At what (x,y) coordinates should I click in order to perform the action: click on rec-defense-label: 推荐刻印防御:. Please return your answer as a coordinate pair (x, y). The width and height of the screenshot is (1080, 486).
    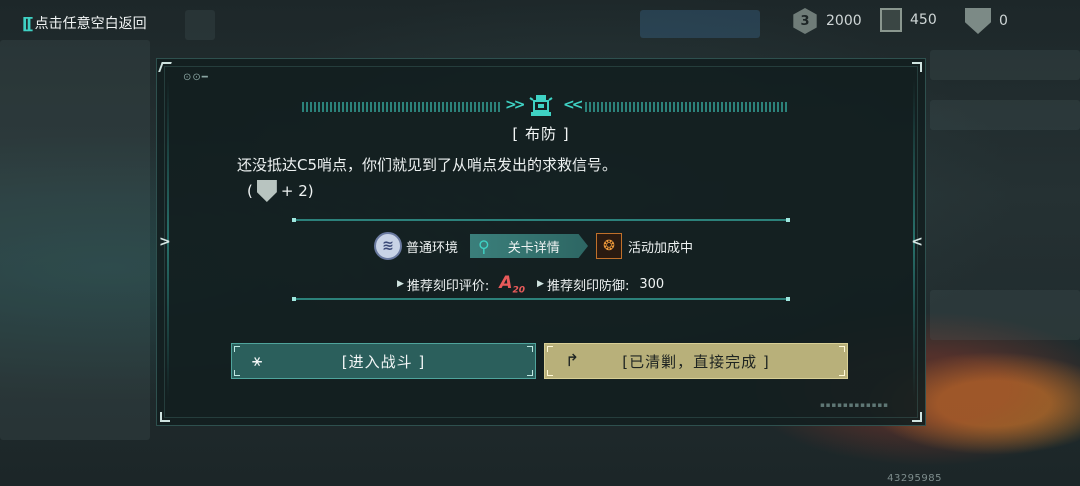
    Looking at the image, I should click on (588, 286).